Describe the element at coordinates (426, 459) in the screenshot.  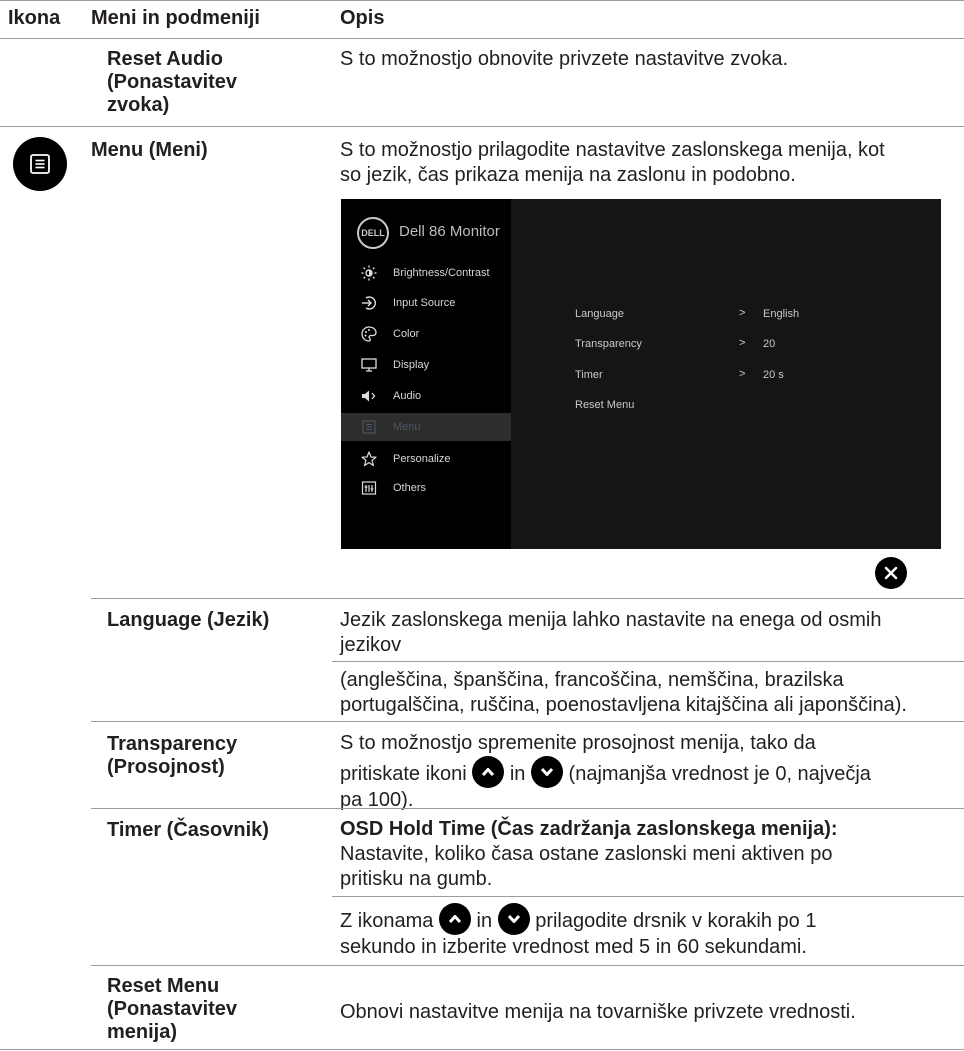
I see `osd-item-personalize: Personalize` at that location.